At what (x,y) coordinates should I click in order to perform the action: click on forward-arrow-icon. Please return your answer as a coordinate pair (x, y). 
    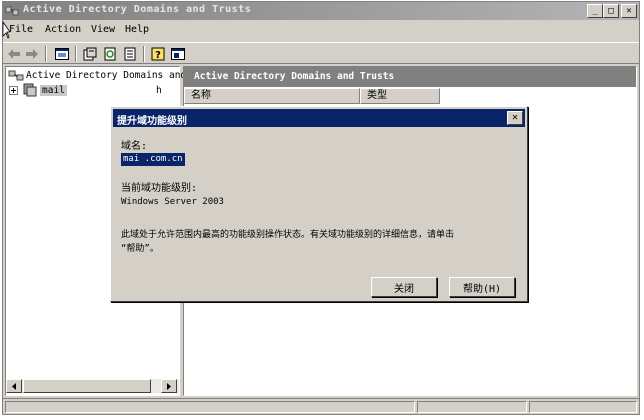
    Looking at the image, I should click on (31, 53).